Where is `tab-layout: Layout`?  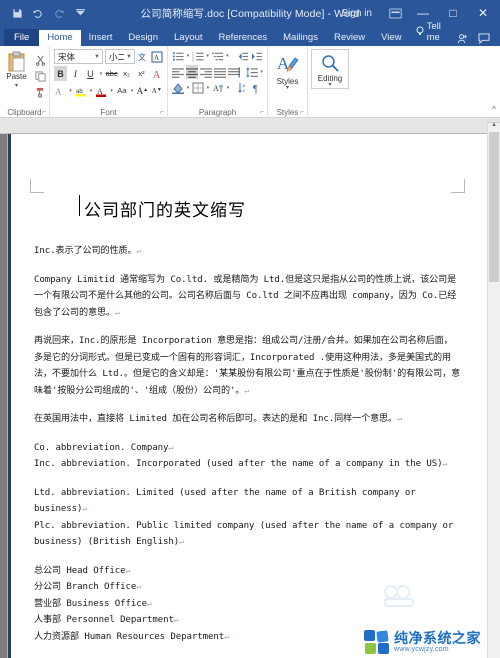
tab-layout: Layout is located at coordinates (188, 38).